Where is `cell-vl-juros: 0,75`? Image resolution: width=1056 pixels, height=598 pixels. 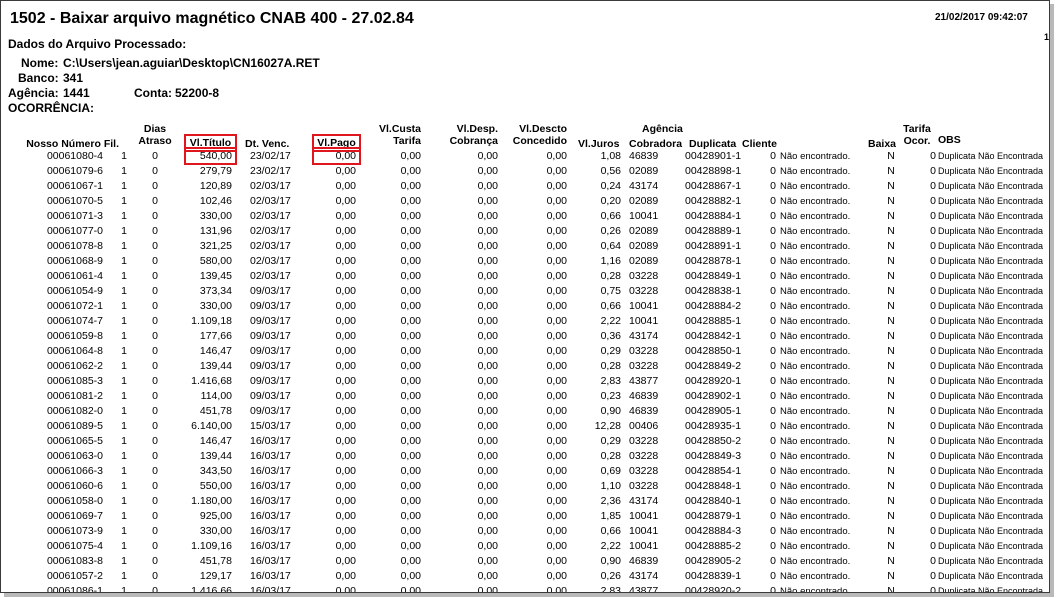
cell-vl-juros: 0,75 is located at coordinates (610, 291).